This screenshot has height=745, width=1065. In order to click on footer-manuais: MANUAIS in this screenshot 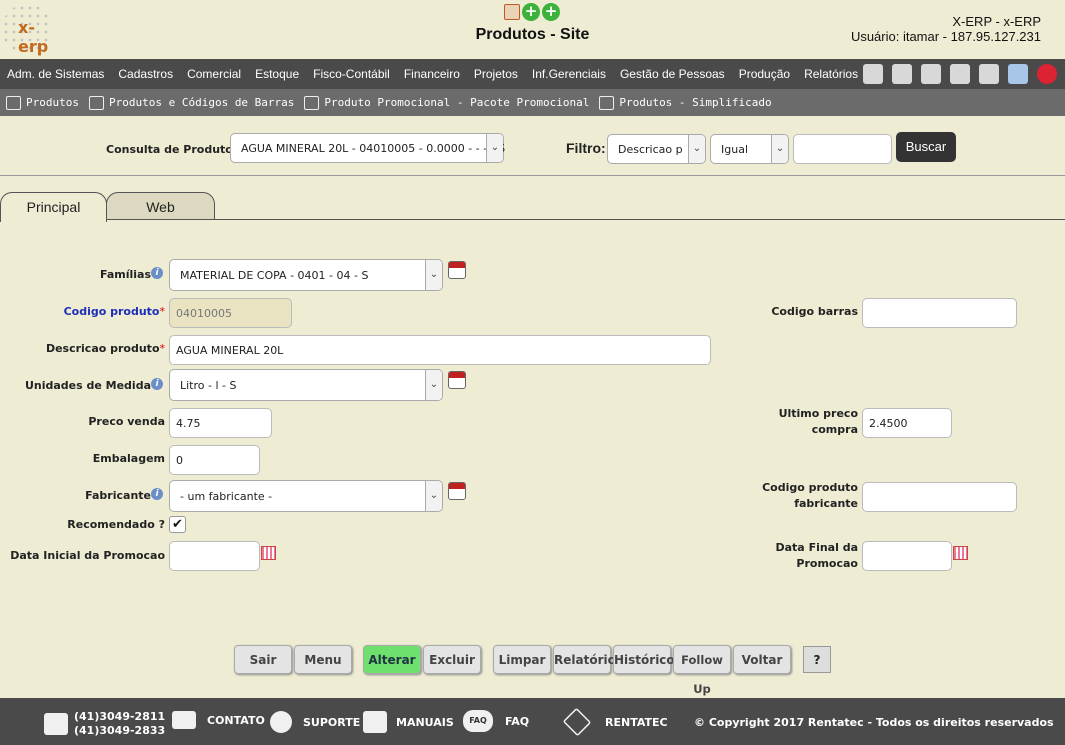, I will do `click(408, 722)`.